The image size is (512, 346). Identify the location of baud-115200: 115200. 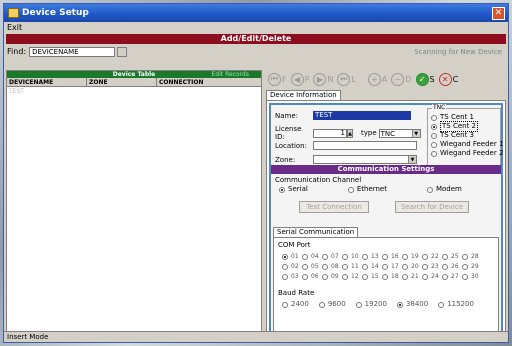
(456, 304).